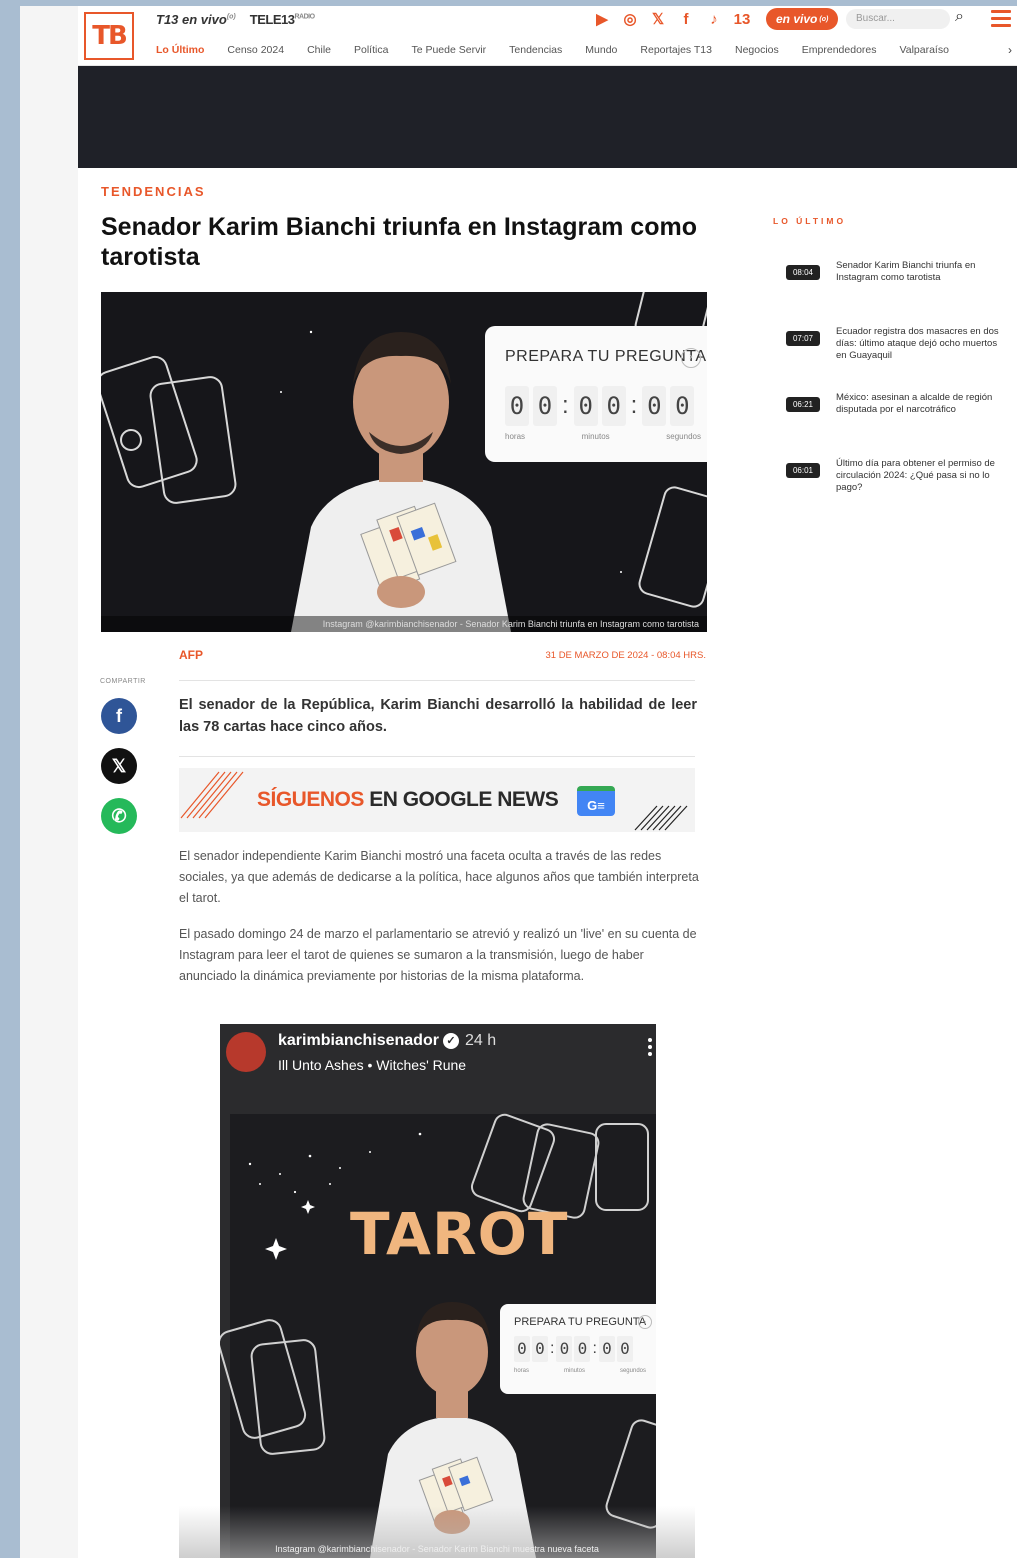  What do you see at coordinates (191, 19) in the screenshot?
I see `t13-en-vivo-label: T13 en vivo` at bounding box center [191, 19].